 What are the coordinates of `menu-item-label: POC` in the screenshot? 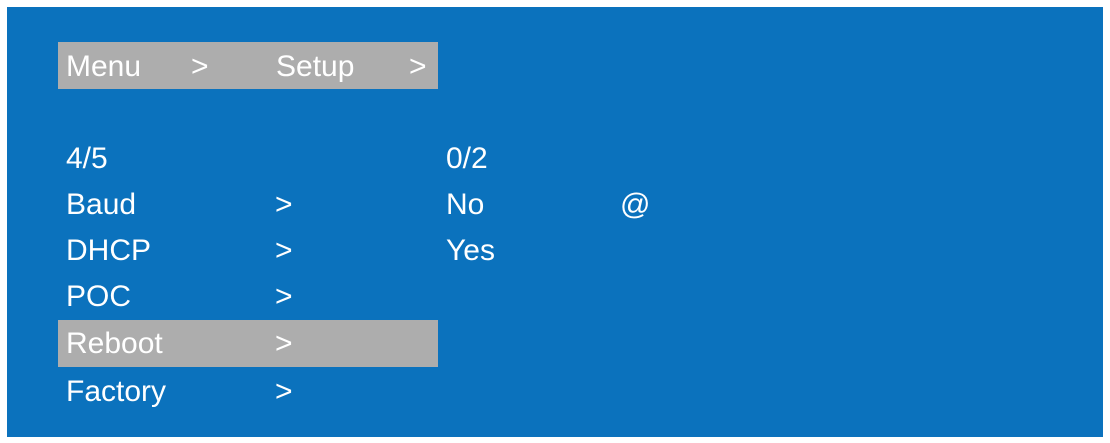 It's located at (99, 296).